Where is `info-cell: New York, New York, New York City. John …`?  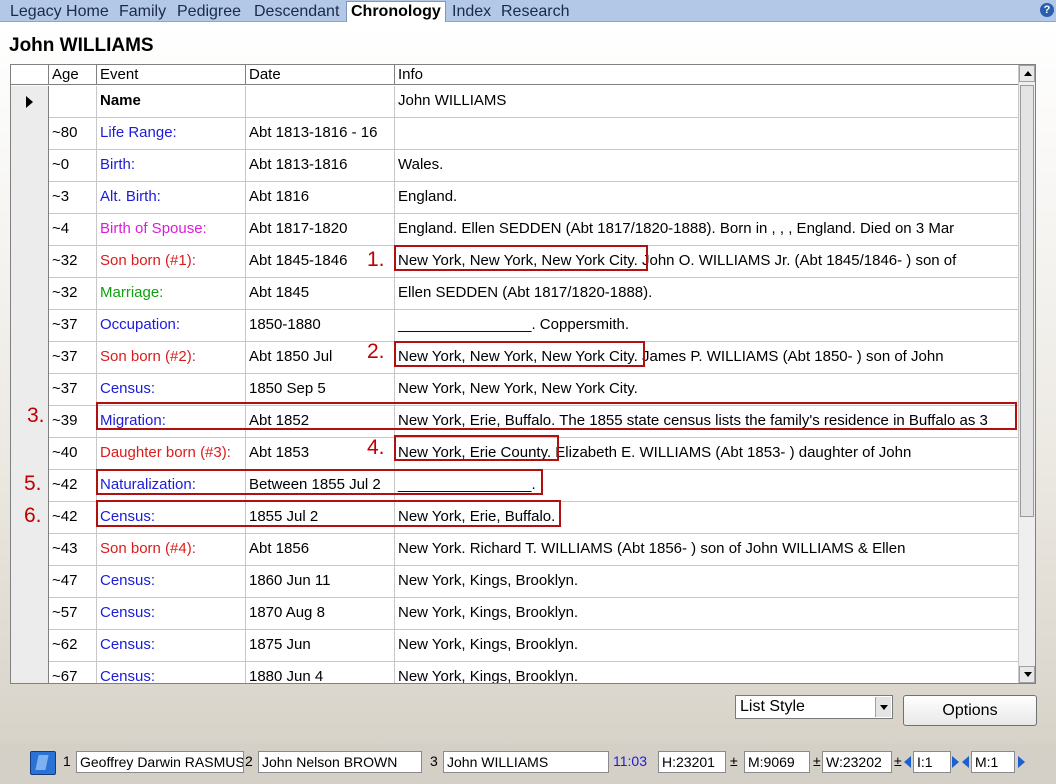
info-cell: New York, New York, New York City. John … is located at coordinates (677, 260).